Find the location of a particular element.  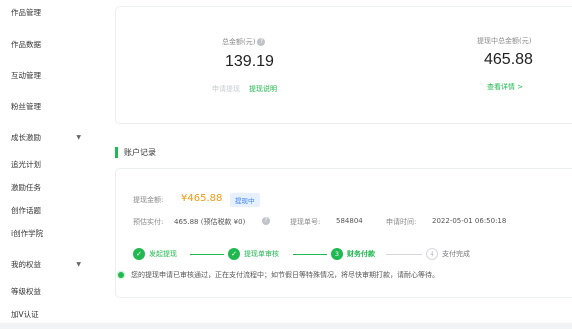

sidebar-item-label: 激励任务 is located at coordinates (26, 187).